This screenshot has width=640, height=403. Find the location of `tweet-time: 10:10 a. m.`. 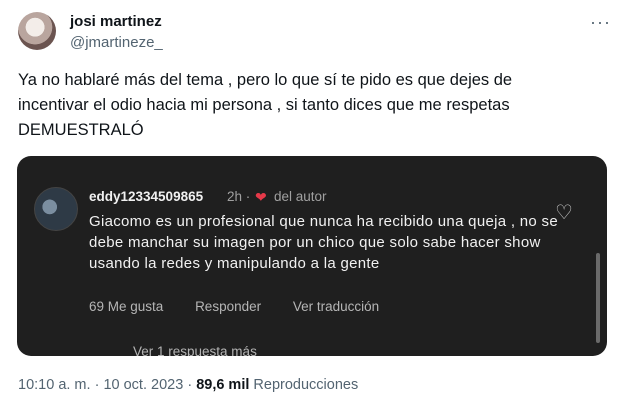

tweet-time: 10:10 a. m. is located at coordinates (54, 385).